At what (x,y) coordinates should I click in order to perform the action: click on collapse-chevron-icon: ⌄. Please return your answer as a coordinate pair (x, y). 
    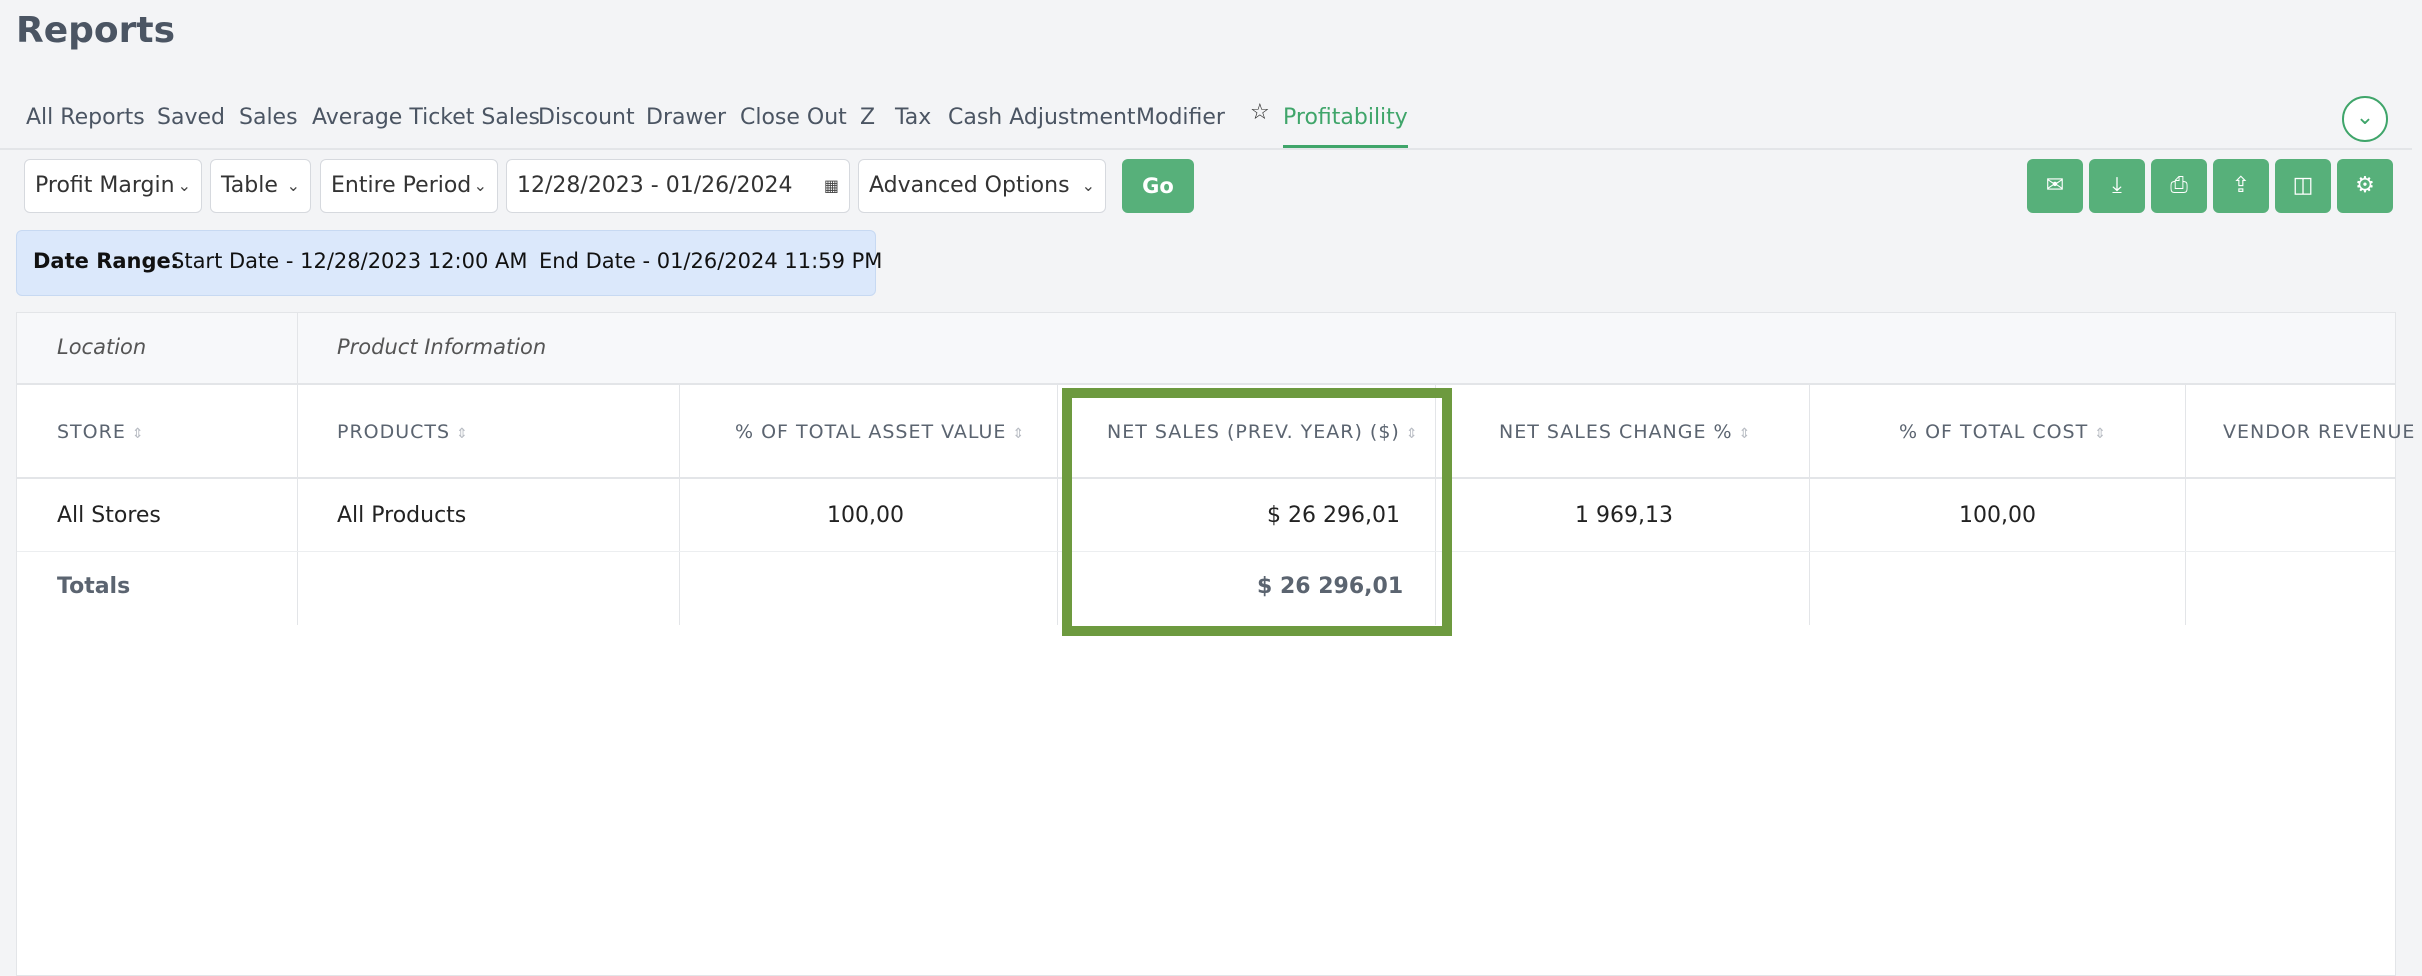
    Looking at the image, I should click on (2365, 119).